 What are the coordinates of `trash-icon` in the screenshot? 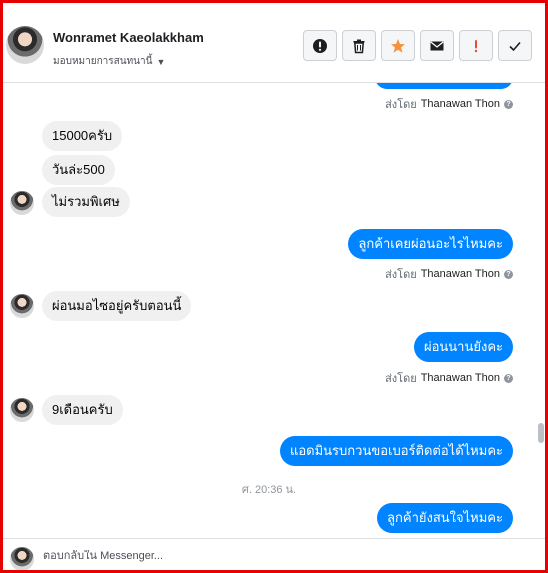 It's located at (359, 46).